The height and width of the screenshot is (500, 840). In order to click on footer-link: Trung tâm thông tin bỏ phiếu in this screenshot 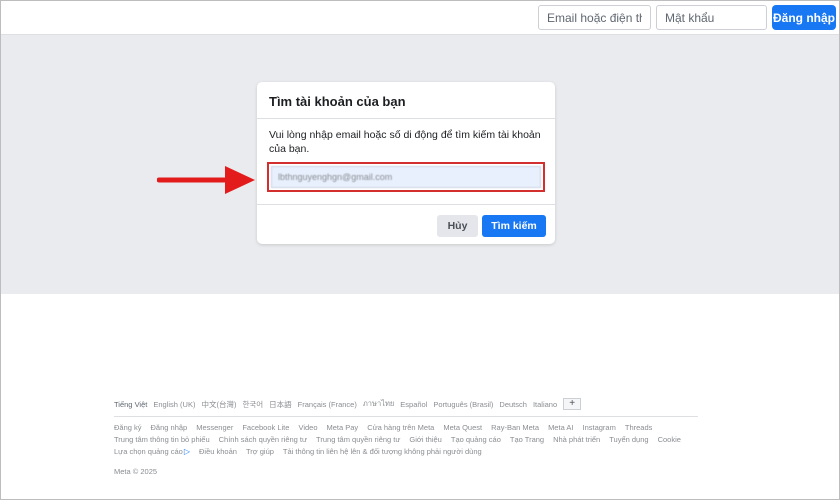, I will do `click(162, 439)`.